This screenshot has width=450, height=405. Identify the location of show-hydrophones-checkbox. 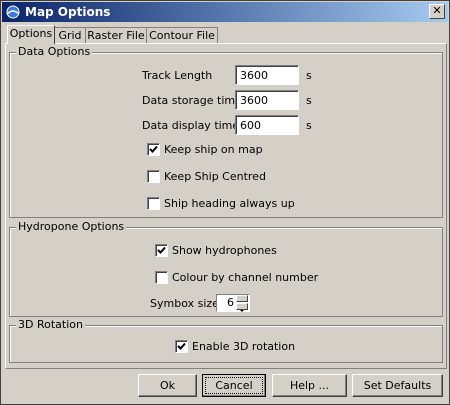
(161, 250).